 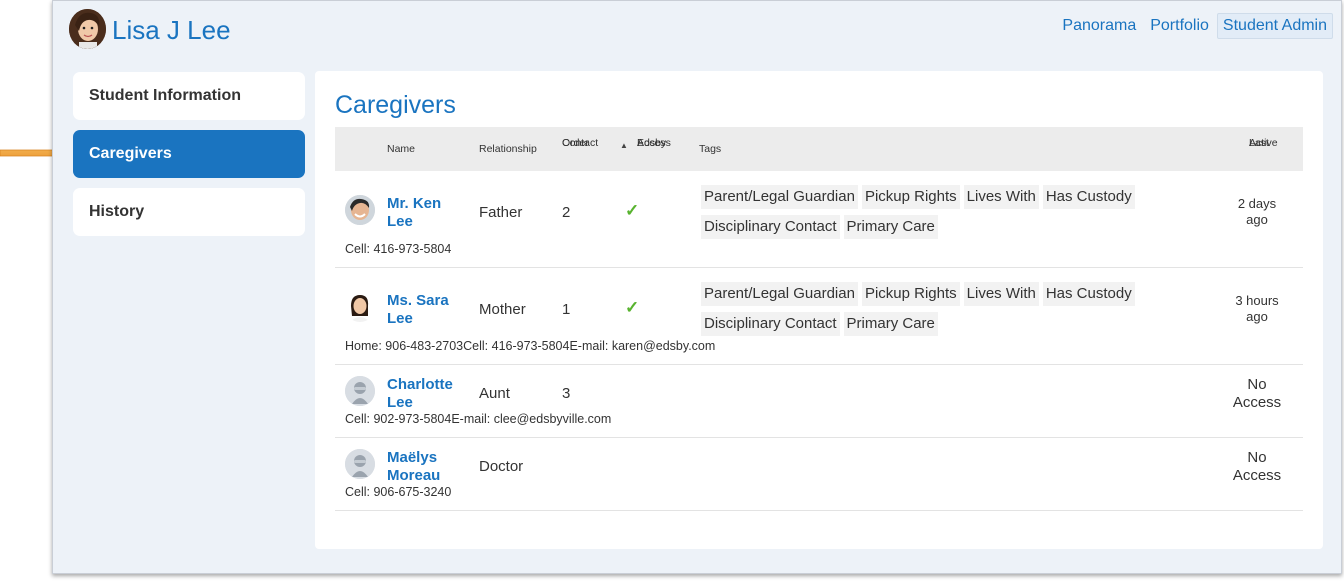 I want to click on relationship: Father, so click(x=501, y=212).